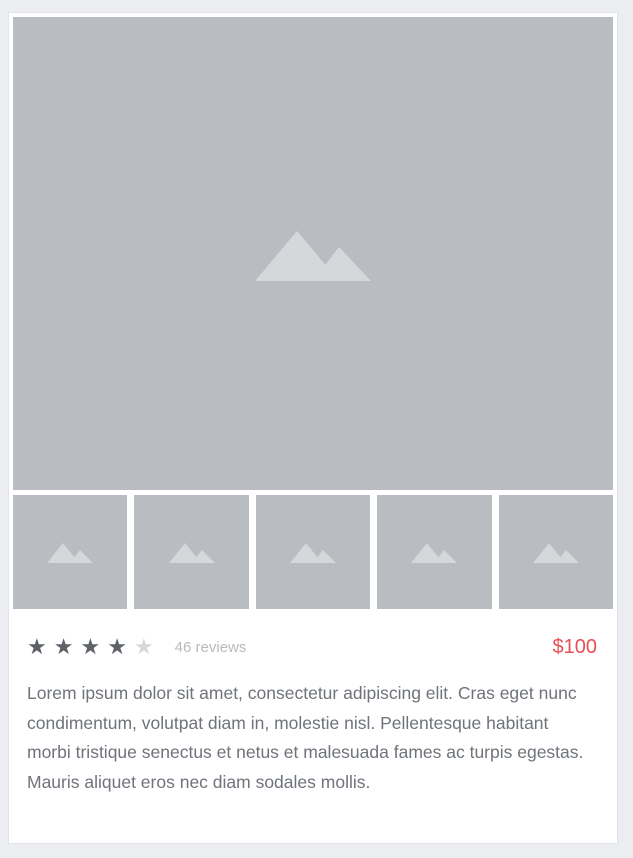 Image resolution: width=633 pixels, height=858 pixels. I want to click on star-empty-icon: ★, so click(143, 646).